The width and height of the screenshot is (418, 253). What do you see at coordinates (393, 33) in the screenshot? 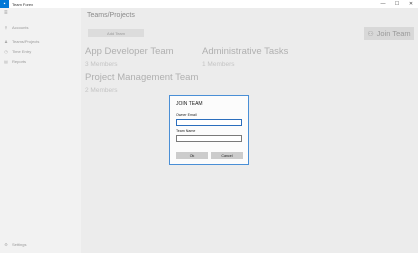
I see `join-team-label: Join Team` at bounding box center [393, 33].